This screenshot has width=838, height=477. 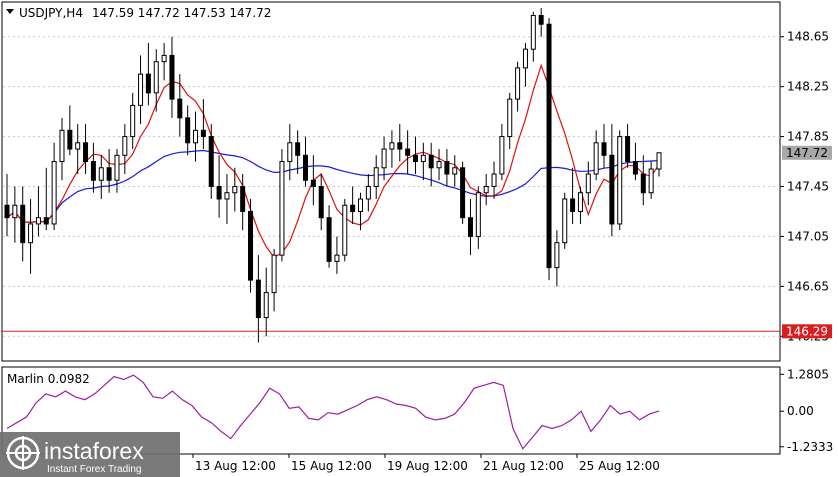 What do you see at coordinates (808, 37) in the screenshot?
I see `price-tick-label: 148.65` at bounding box center [808, 37].